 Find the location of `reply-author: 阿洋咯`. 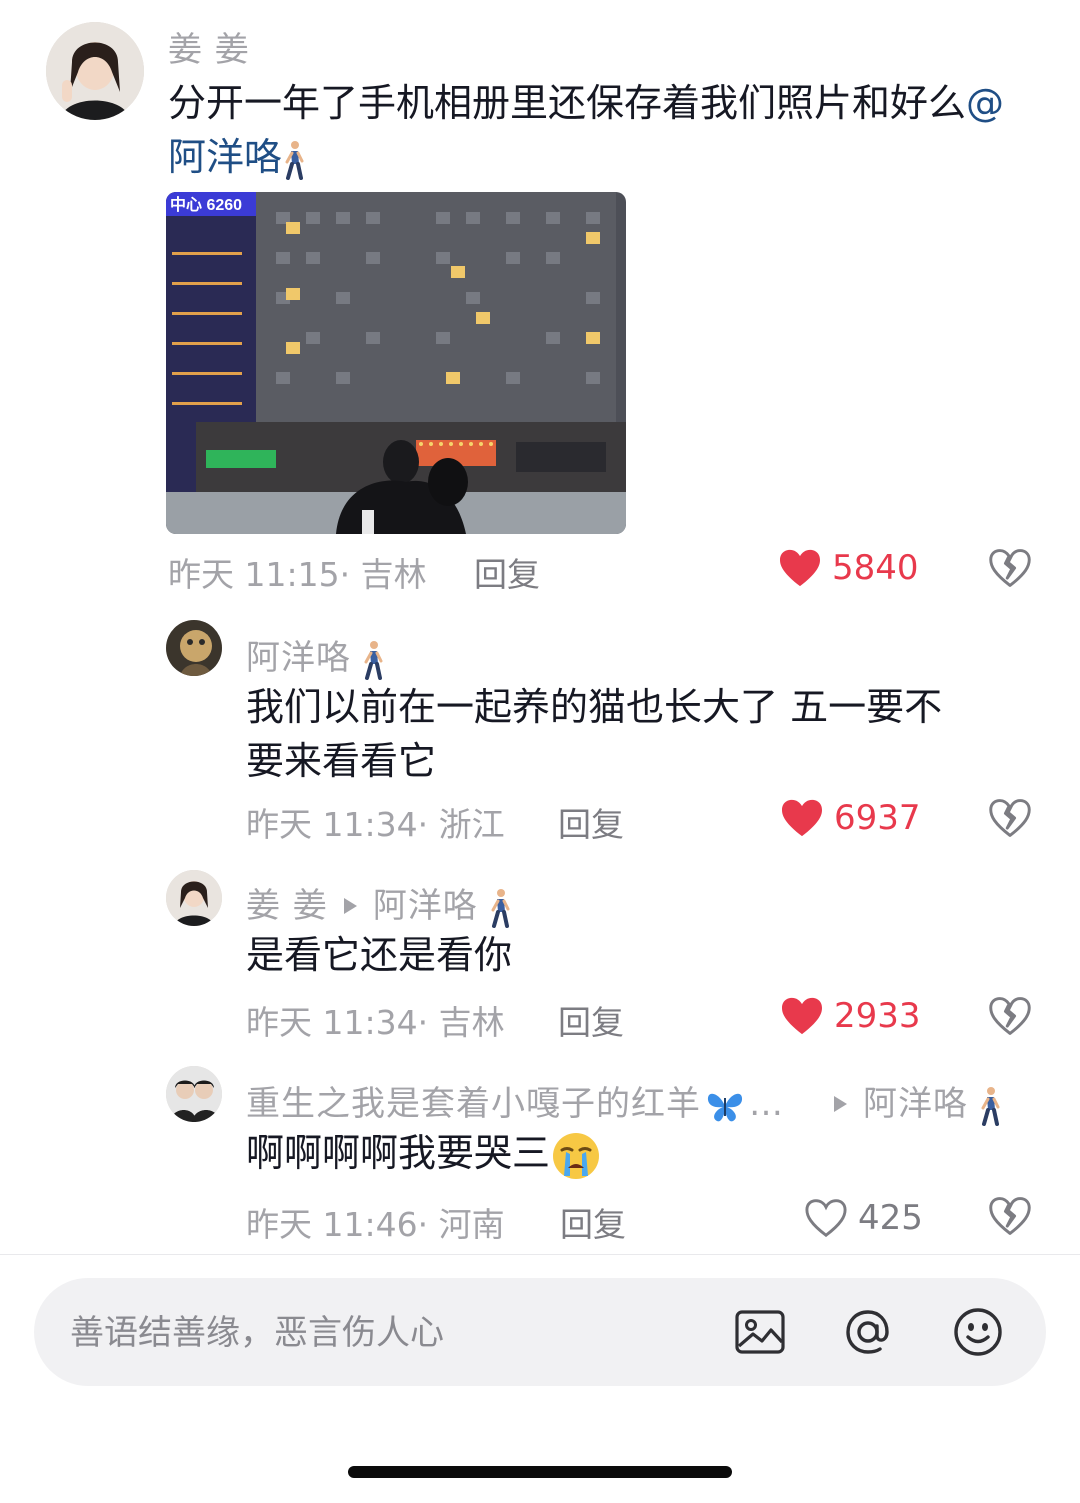

reply-author: 阿洋咯 is located at coordinates (315, 655).